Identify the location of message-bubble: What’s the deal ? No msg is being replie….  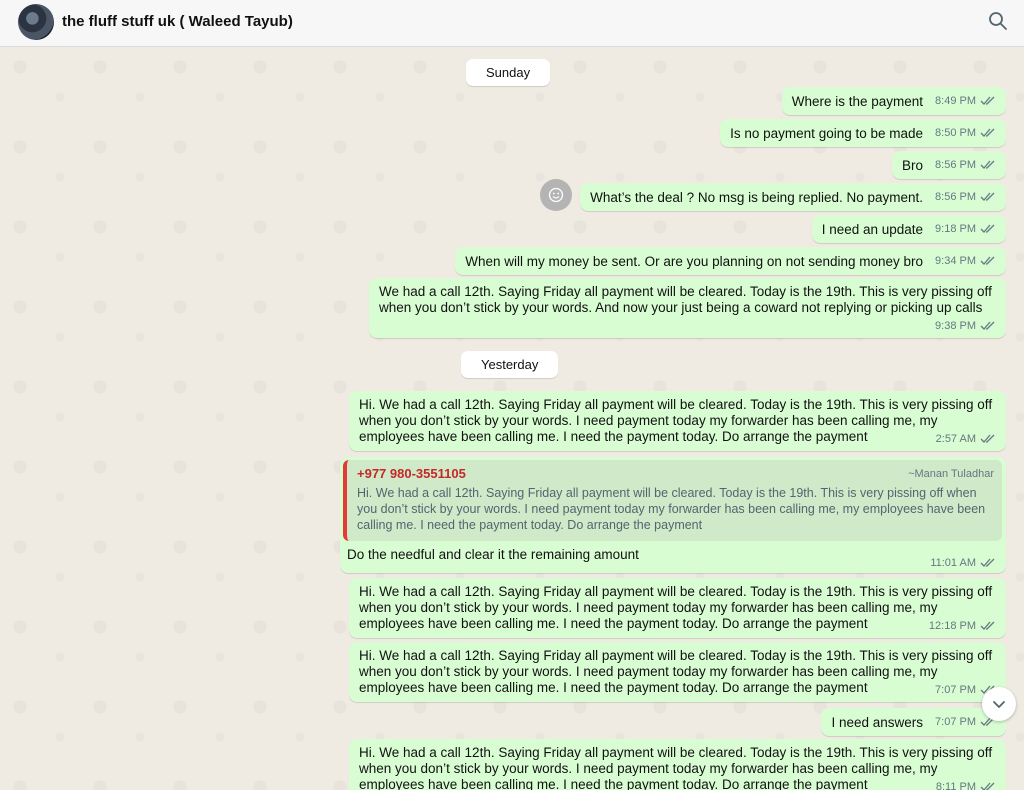
(793, 197).